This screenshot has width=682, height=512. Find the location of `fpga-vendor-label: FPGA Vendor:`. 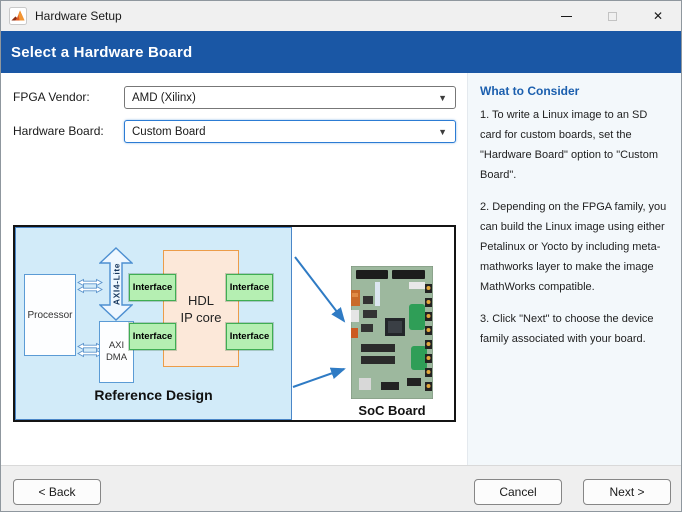

fpga-vendor-label: FPGA Vendor: is located at coordinates (51, 97).